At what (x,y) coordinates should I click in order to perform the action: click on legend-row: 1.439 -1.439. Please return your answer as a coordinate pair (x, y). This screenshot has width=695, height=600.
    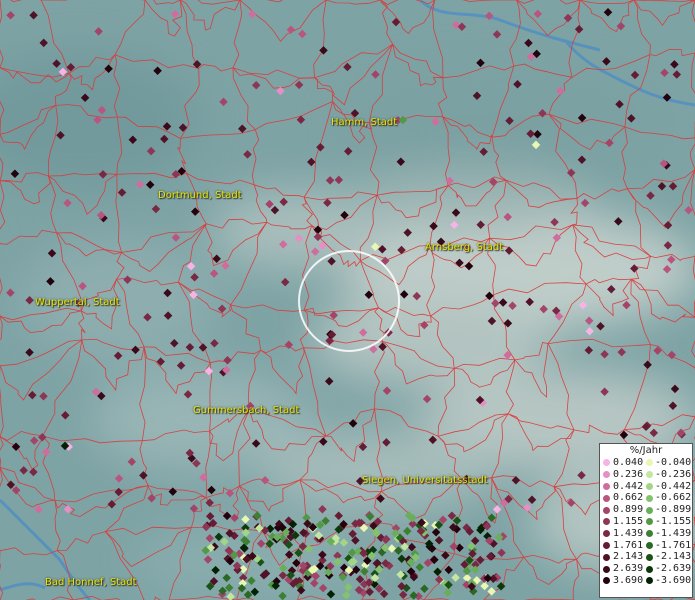
    Looking at the image, I should click on (646, 534).